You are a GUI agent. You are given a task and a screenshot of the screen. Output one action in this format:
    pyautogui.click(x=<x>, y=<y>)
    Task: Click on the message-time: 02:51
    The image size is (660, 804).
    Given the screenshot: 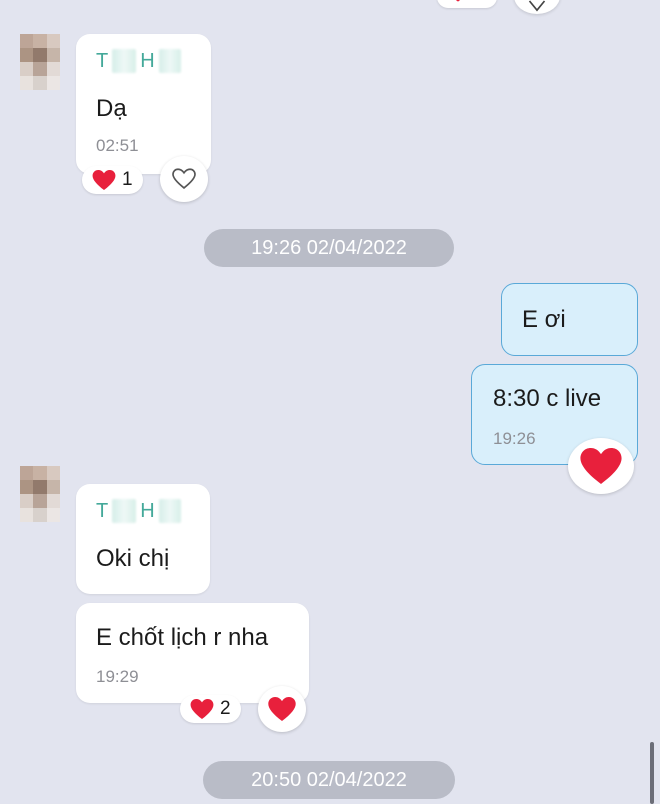 What is the action you would take?
    pyautogui.click(x=117, y=145)
    